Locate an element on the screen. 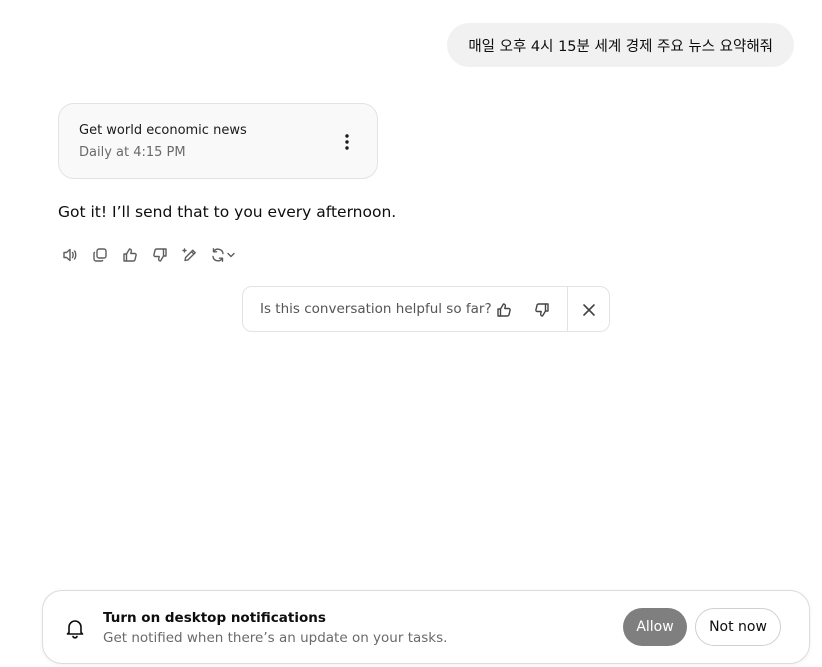 The height and width of the screenshot is (667, 822). conversation-feedback-bar: Is this conversation helpful so far? is located at coordinates (426, 309).